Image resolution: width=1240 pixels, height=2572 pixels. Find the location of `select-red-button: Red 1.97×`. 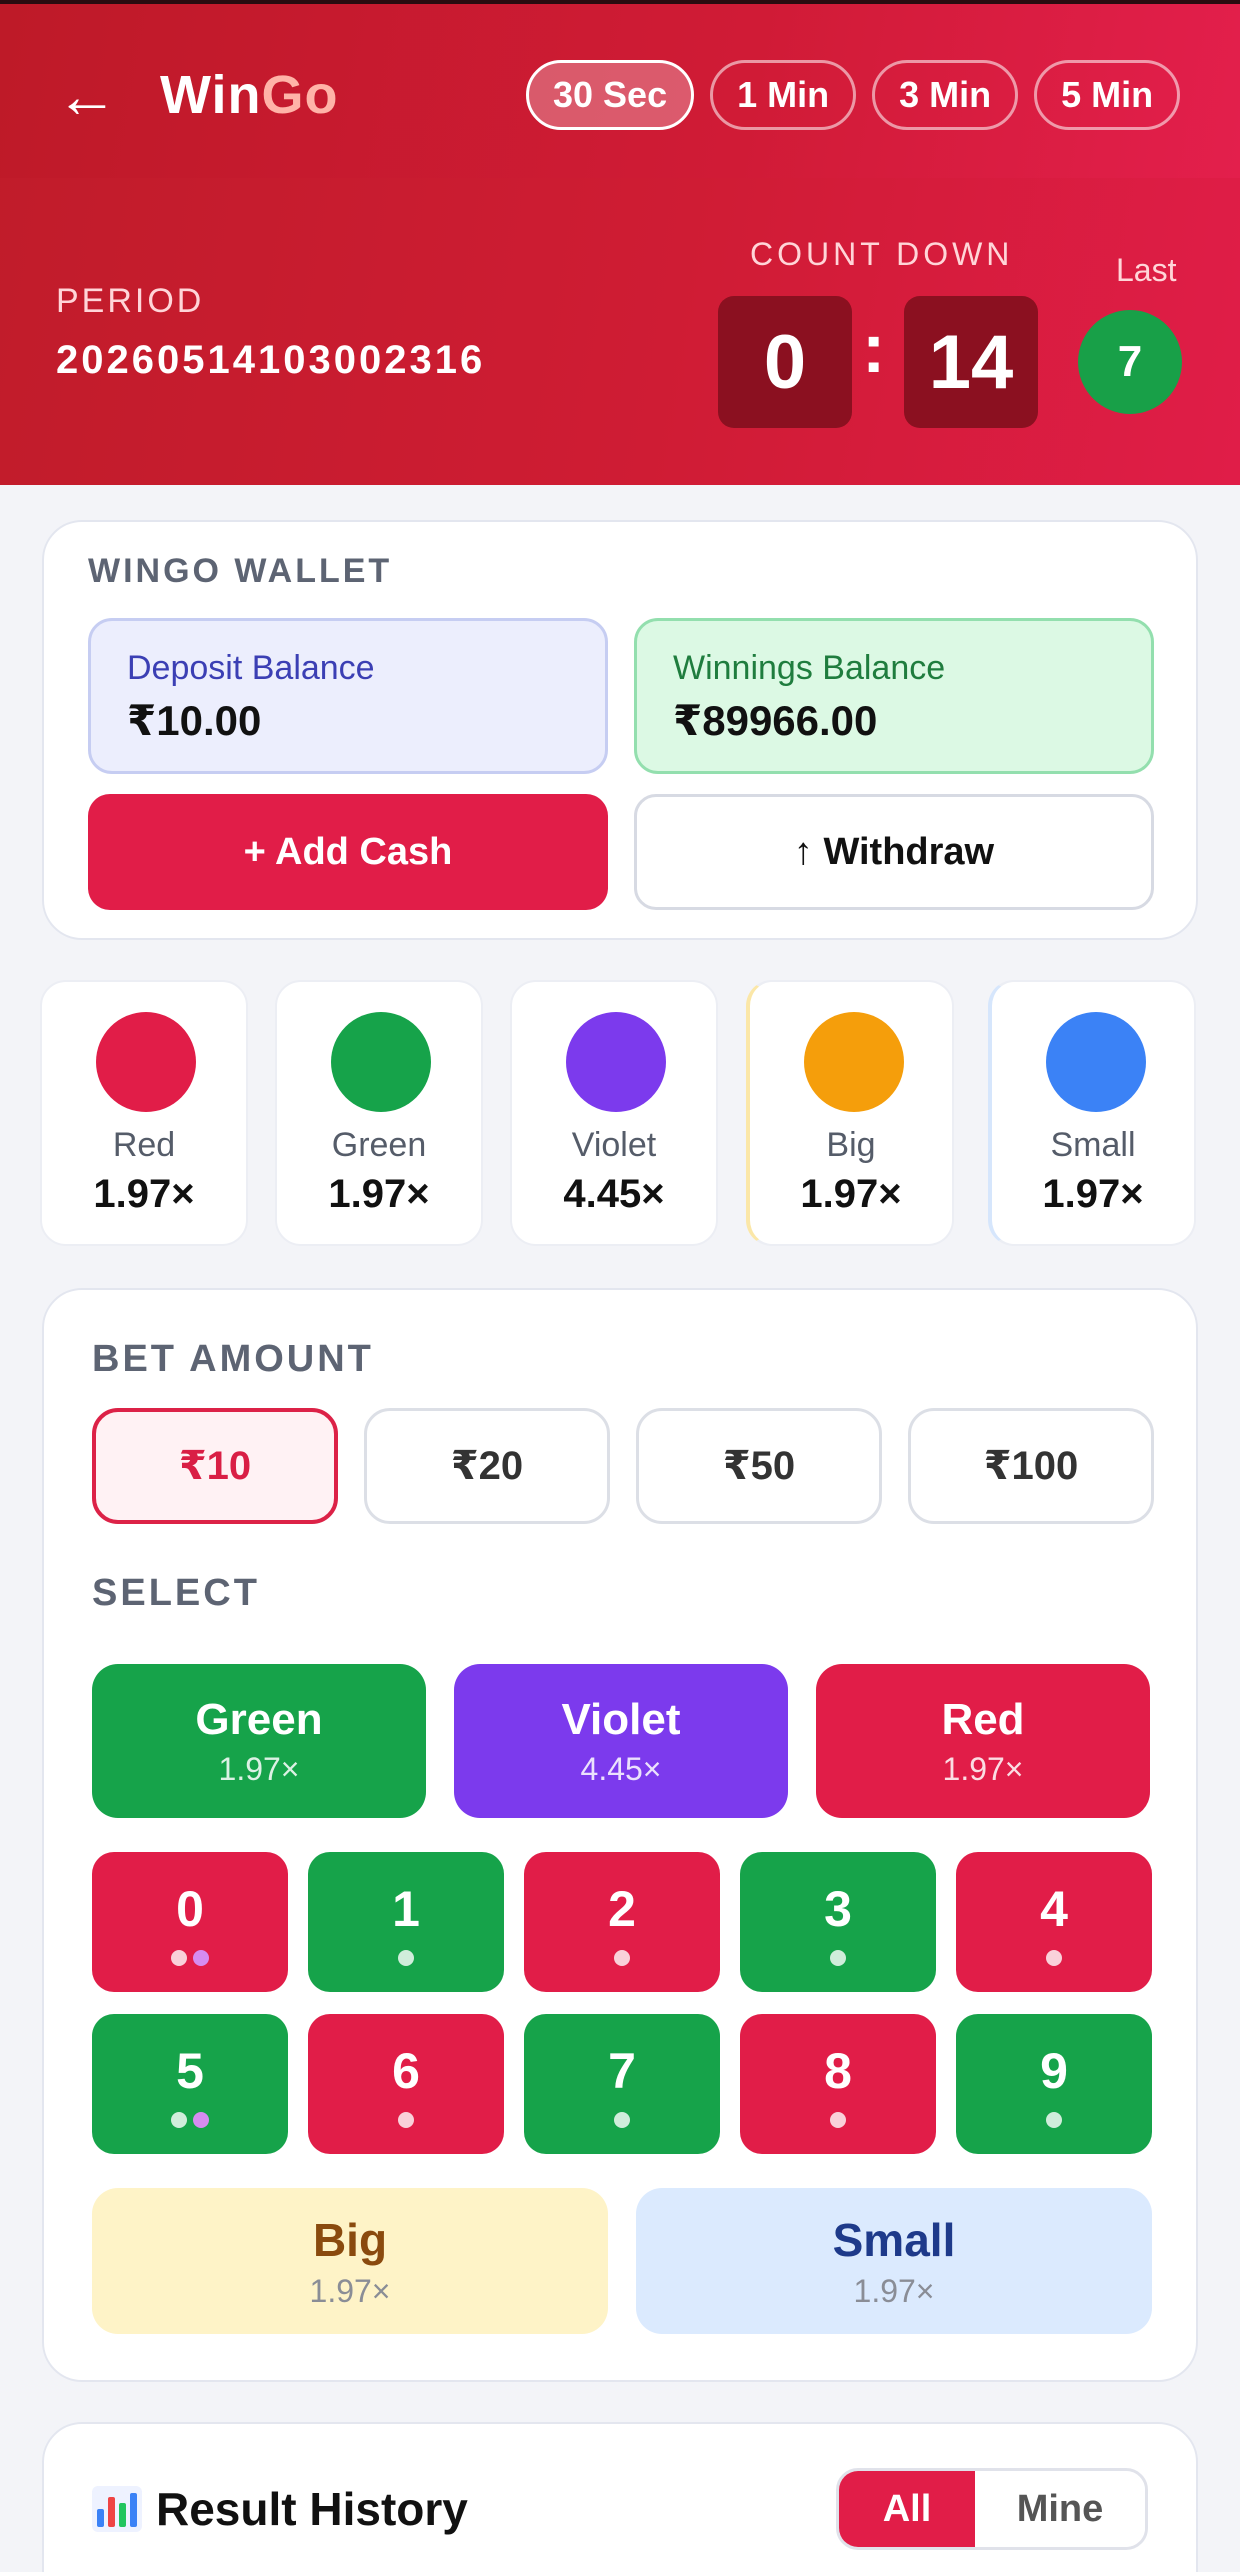

select-red-button: Red 1.97× is located at coordinates (983, 1741).